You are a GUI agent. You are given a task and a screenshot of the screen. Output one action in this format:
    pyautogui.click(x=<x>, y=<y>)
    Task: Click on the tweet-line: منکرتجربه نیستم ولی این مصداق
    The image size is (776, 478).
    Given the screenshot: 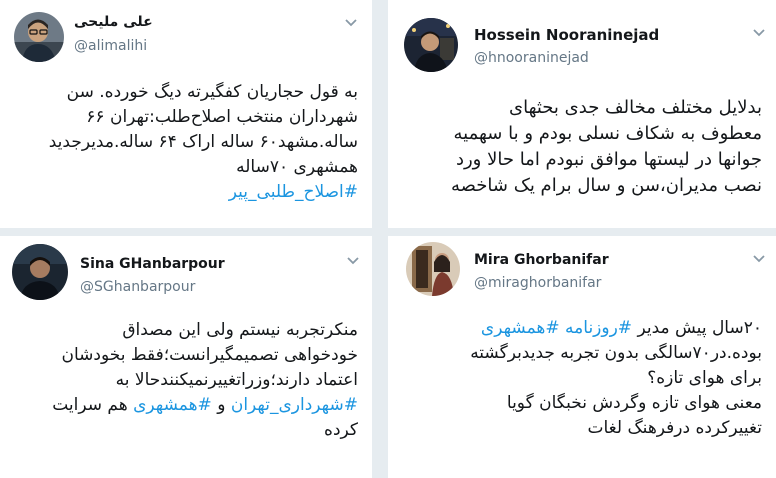 What is the action you would take?
    pyautogui.click(x=185, y=330)
    